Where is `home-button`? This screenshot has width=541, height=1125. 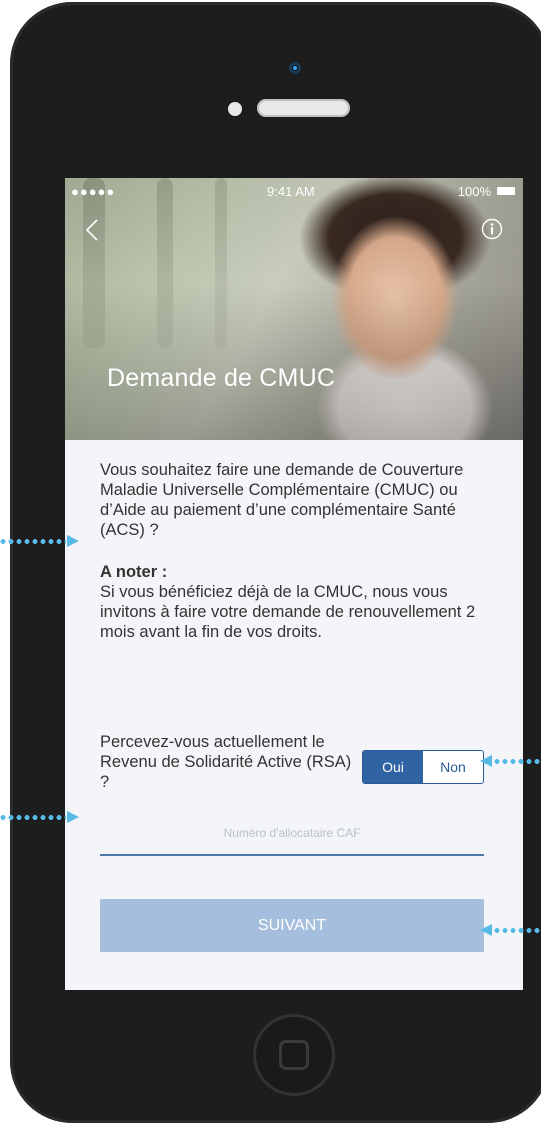
home-button is located at coordinates (294, 1055).